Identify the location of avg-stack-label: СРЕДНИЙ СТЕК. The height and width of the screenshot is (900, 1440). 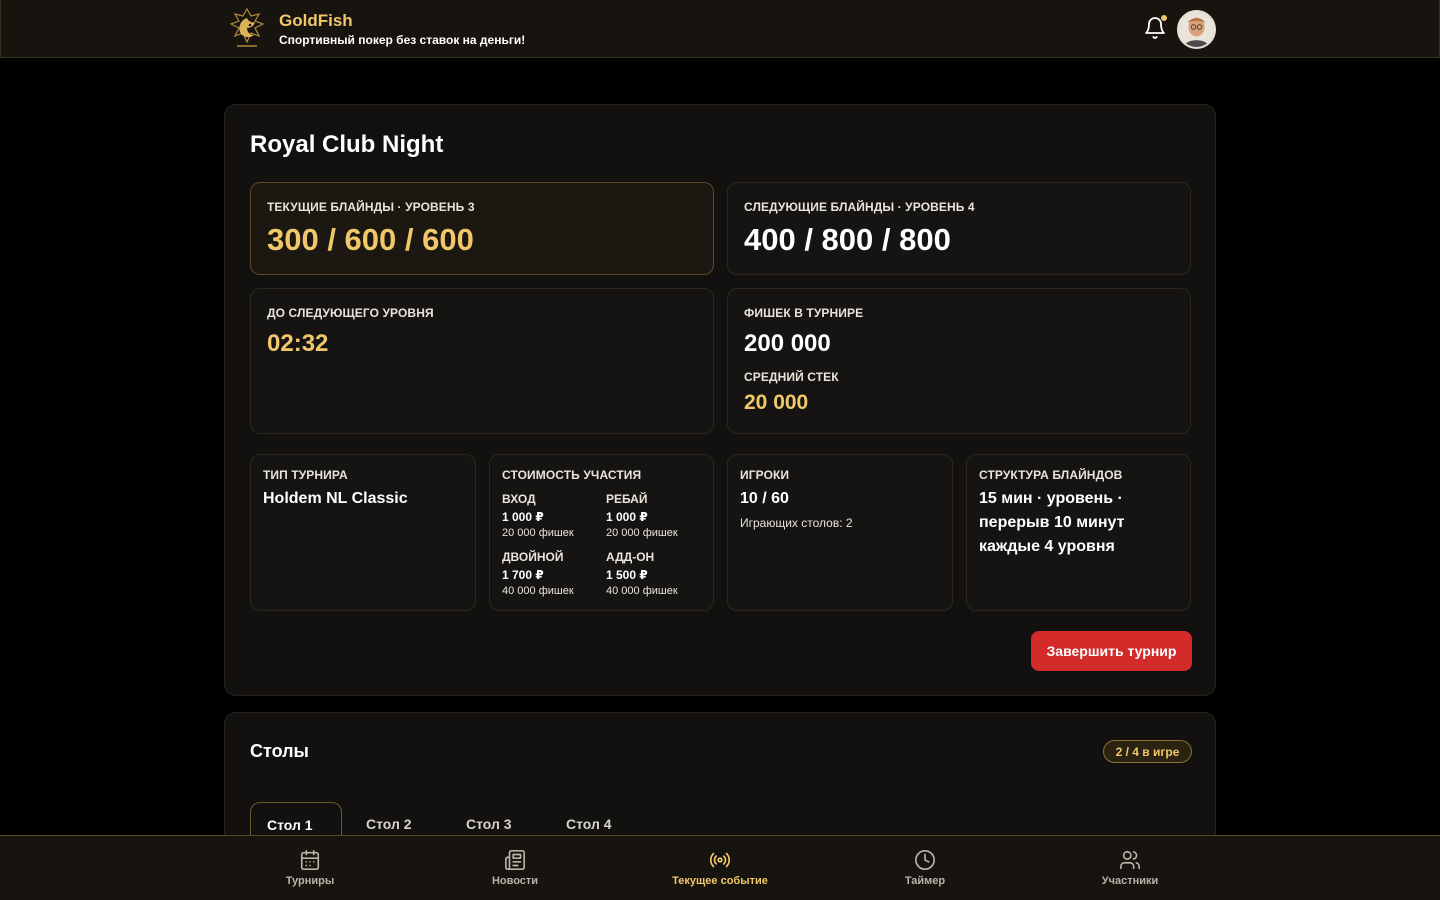
(791, 377).